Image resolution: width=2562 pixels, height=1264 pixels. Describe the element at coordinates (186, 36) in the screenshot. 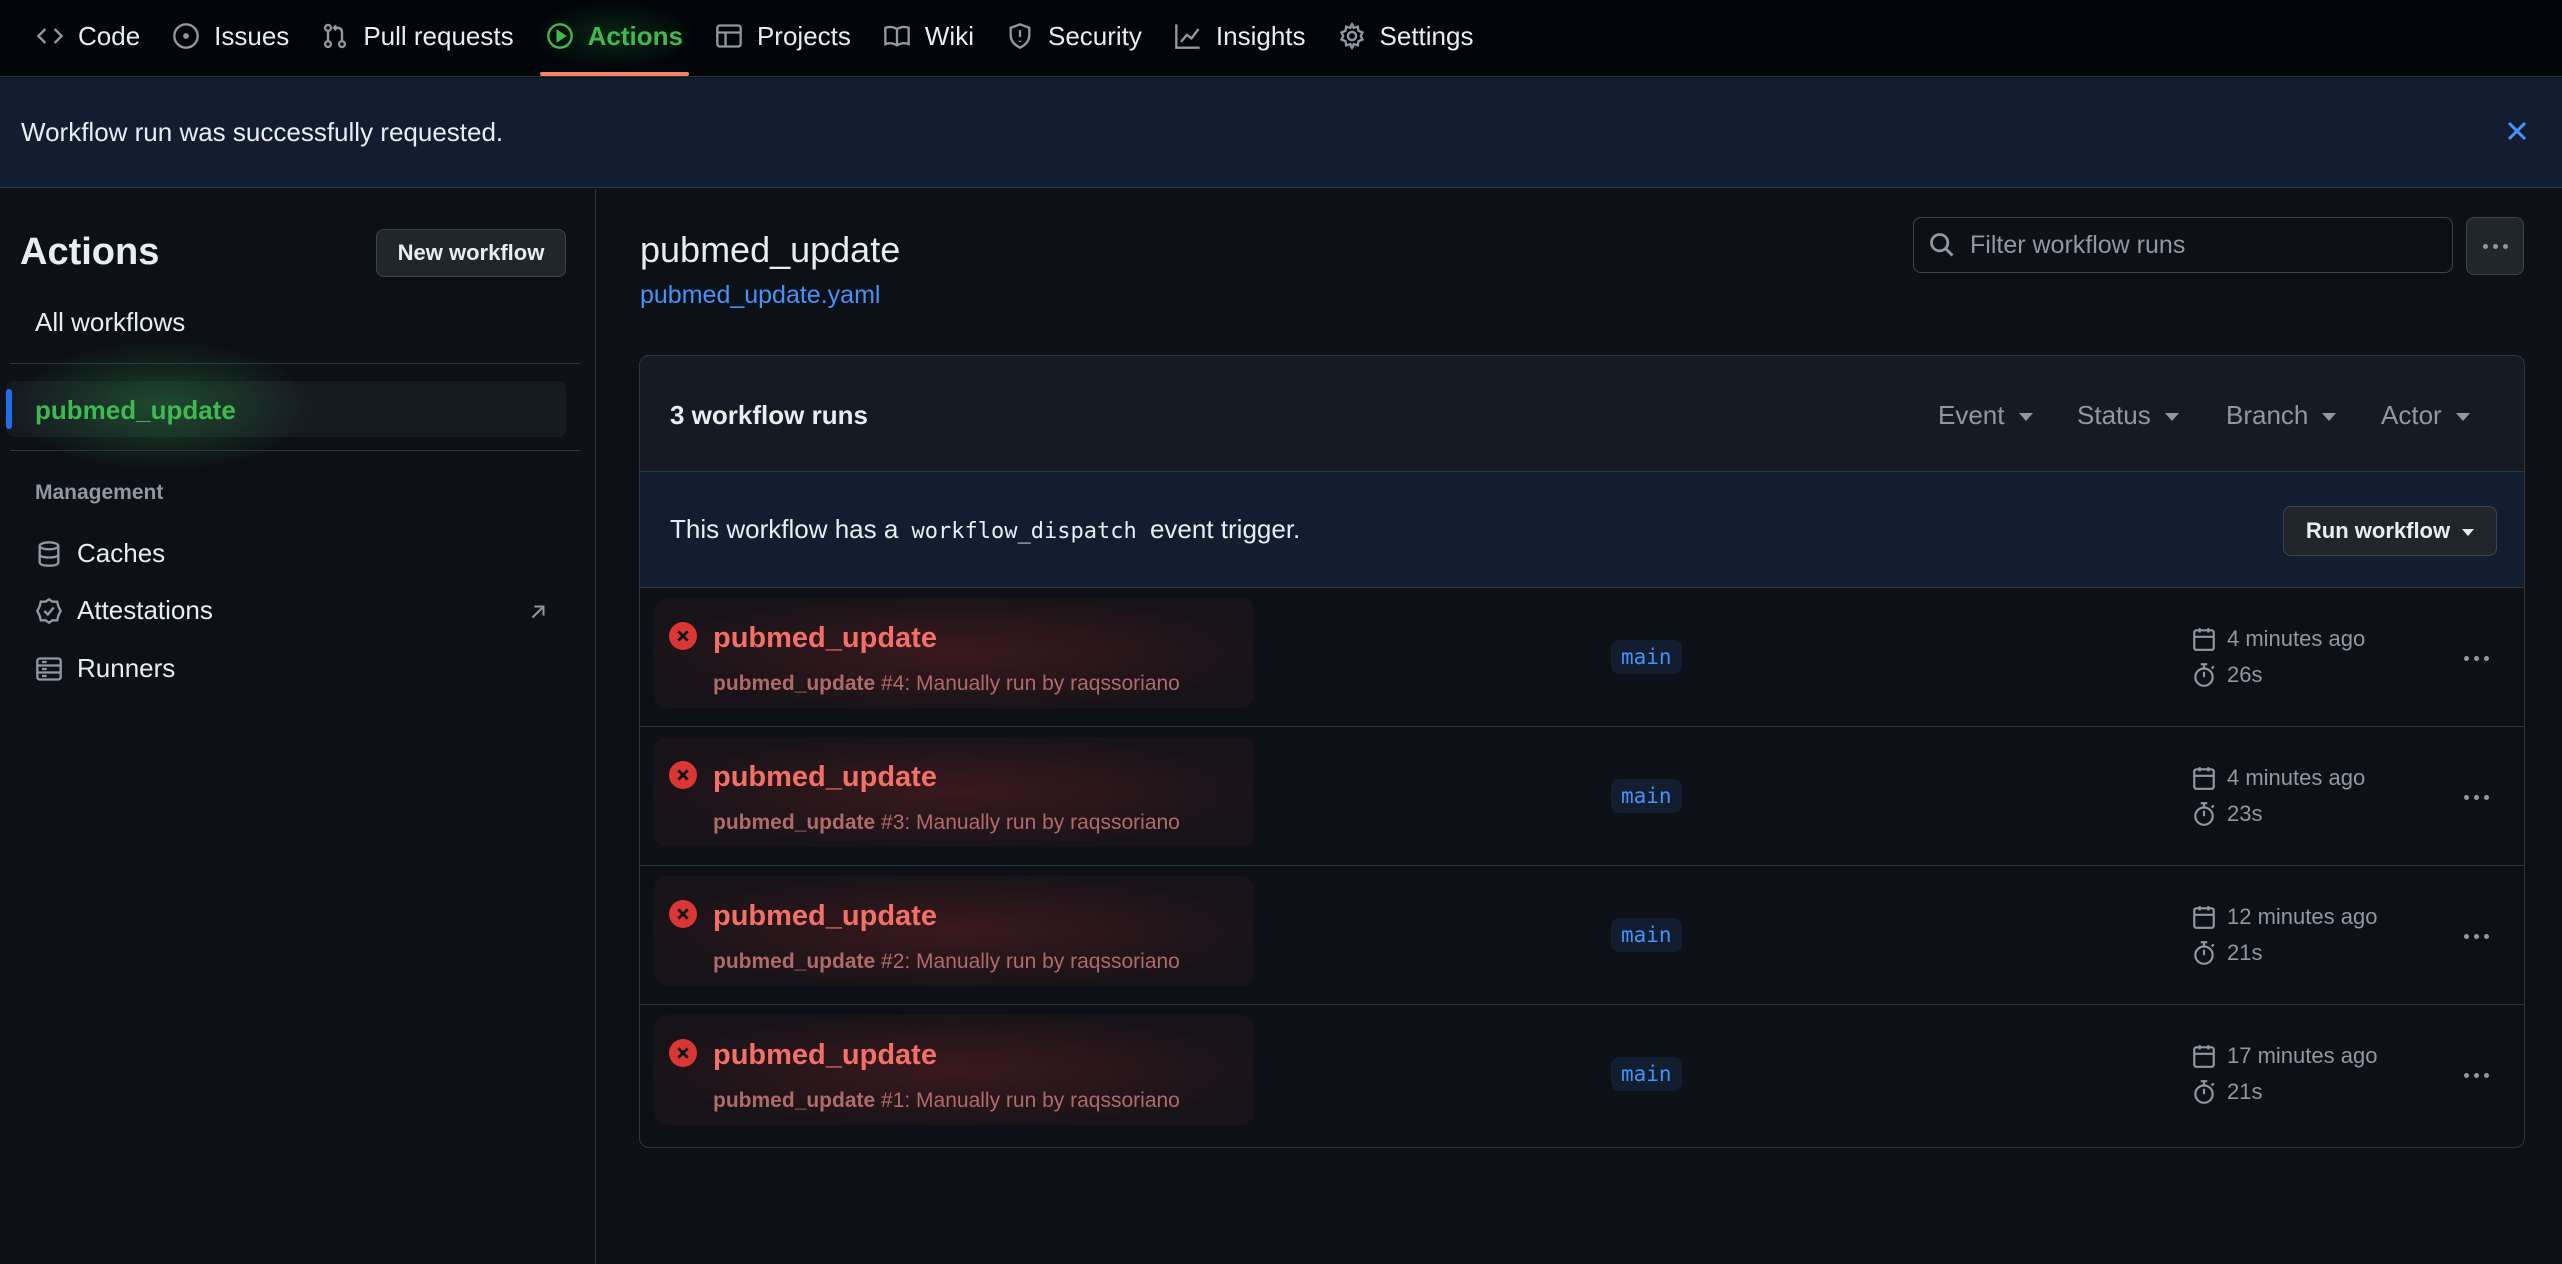

I see `issue-opened-icon` at that location.